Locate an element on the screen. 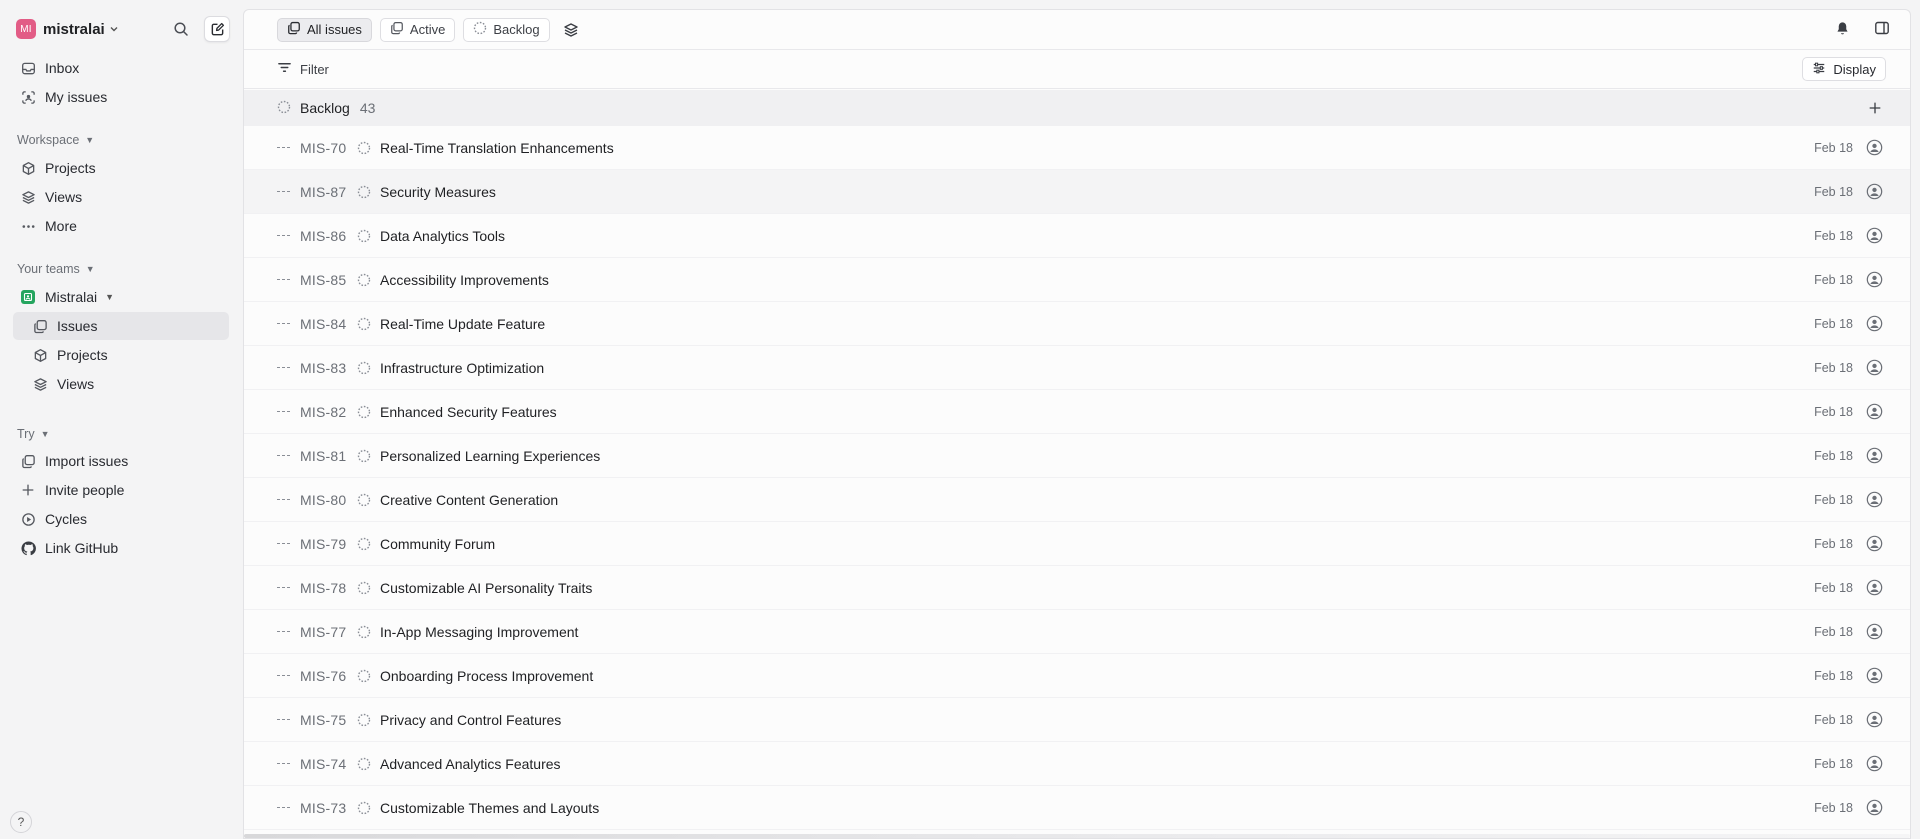 This screenshot has height=839, width=1920. horizontal-scrollbar is located at coordinates (1077, 836).